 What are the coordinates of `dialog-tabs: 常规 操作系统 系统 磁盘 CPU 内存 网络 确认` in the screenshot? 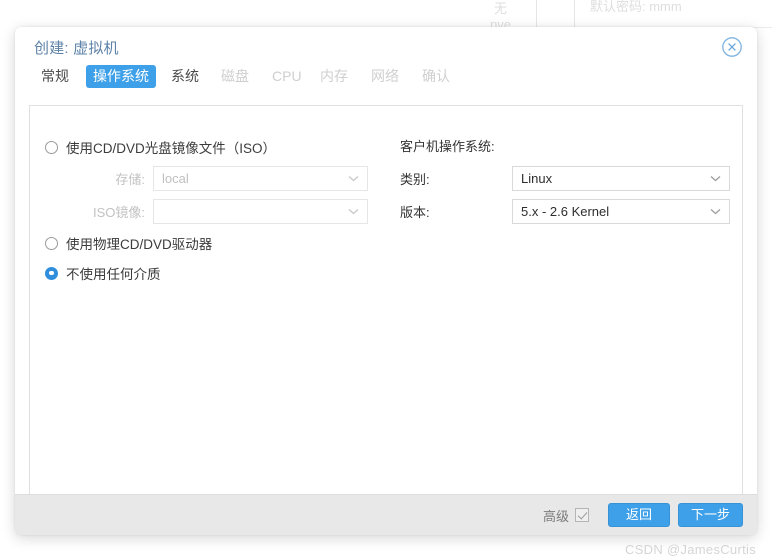 It's located at (386, 83).